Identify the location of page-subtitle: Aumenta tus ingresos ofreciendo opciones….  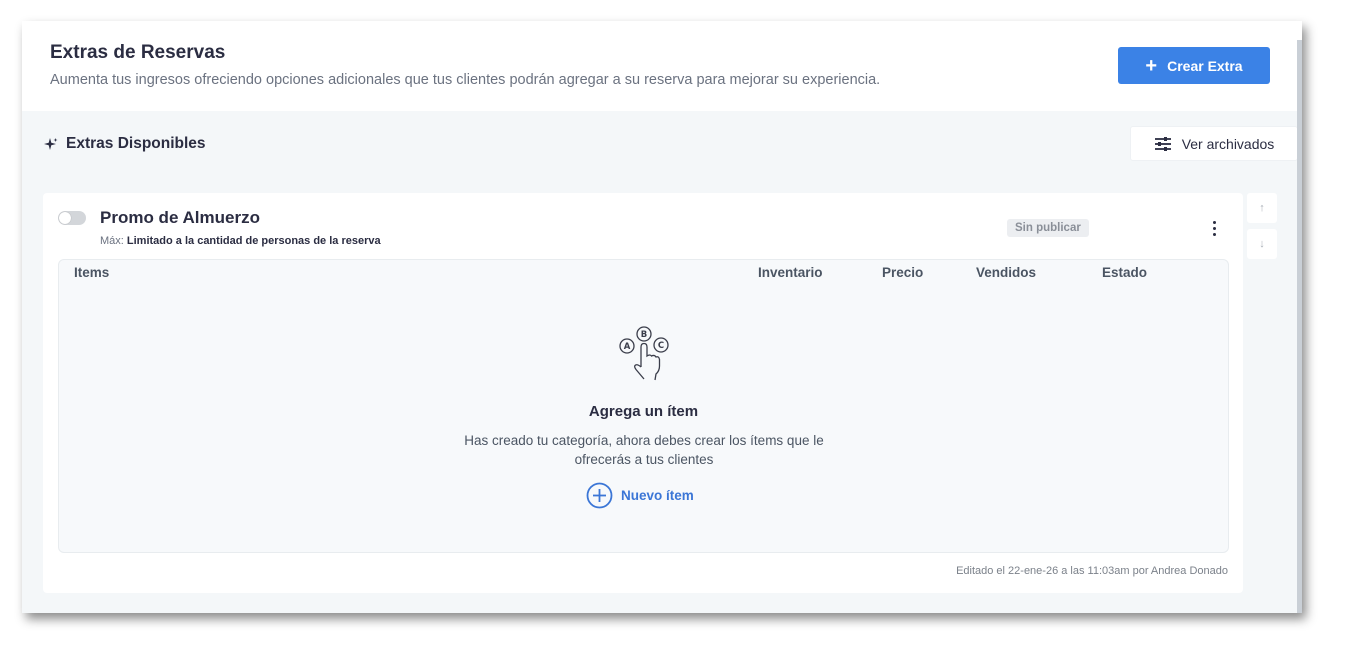
(465, 80).